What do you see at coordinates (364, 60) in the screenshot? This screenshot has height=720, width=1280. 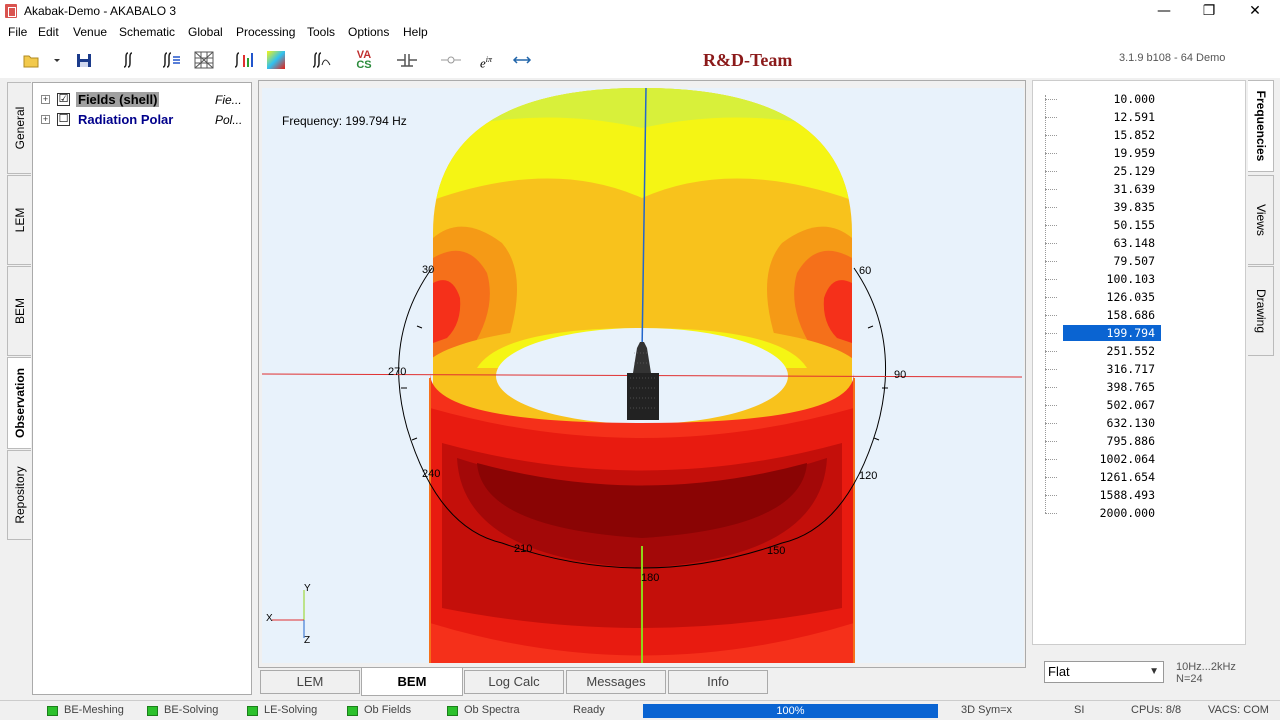 I see `vacs-icon: VA CS` at bounding box center [364, 60].